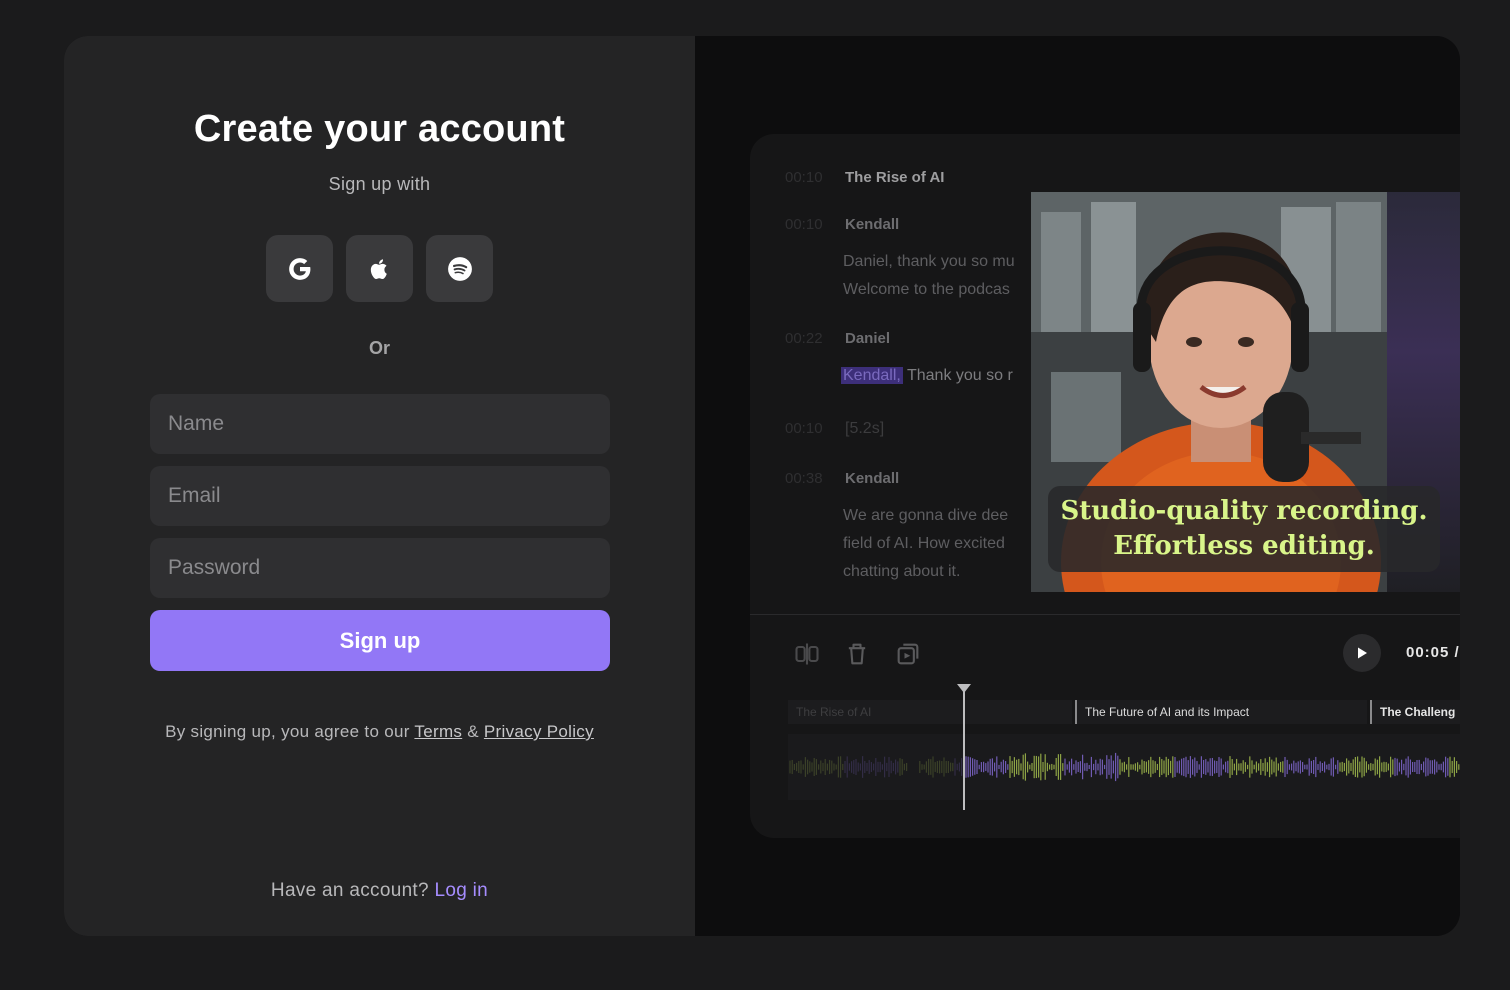 The height and width of the screenshot is (990, 1510). What do you see at coordinates (380, 496) in the screenshot?
I see `email-input` at bounding box center [380, 496].